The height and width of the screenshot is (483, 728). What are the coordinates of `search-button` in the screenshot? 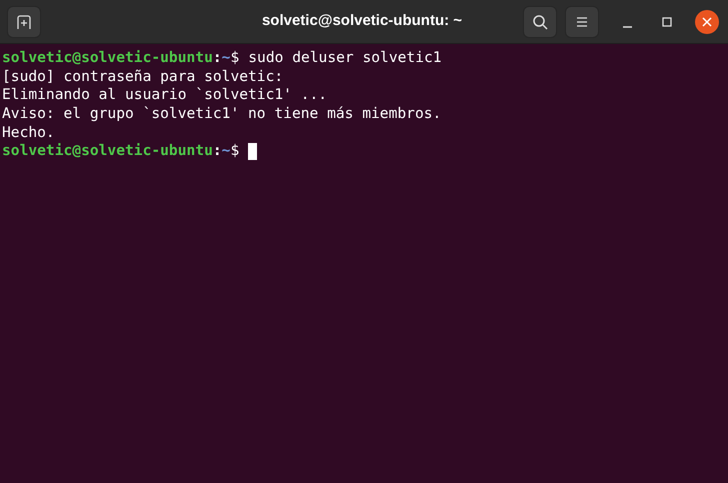 It's located at (540, 22).